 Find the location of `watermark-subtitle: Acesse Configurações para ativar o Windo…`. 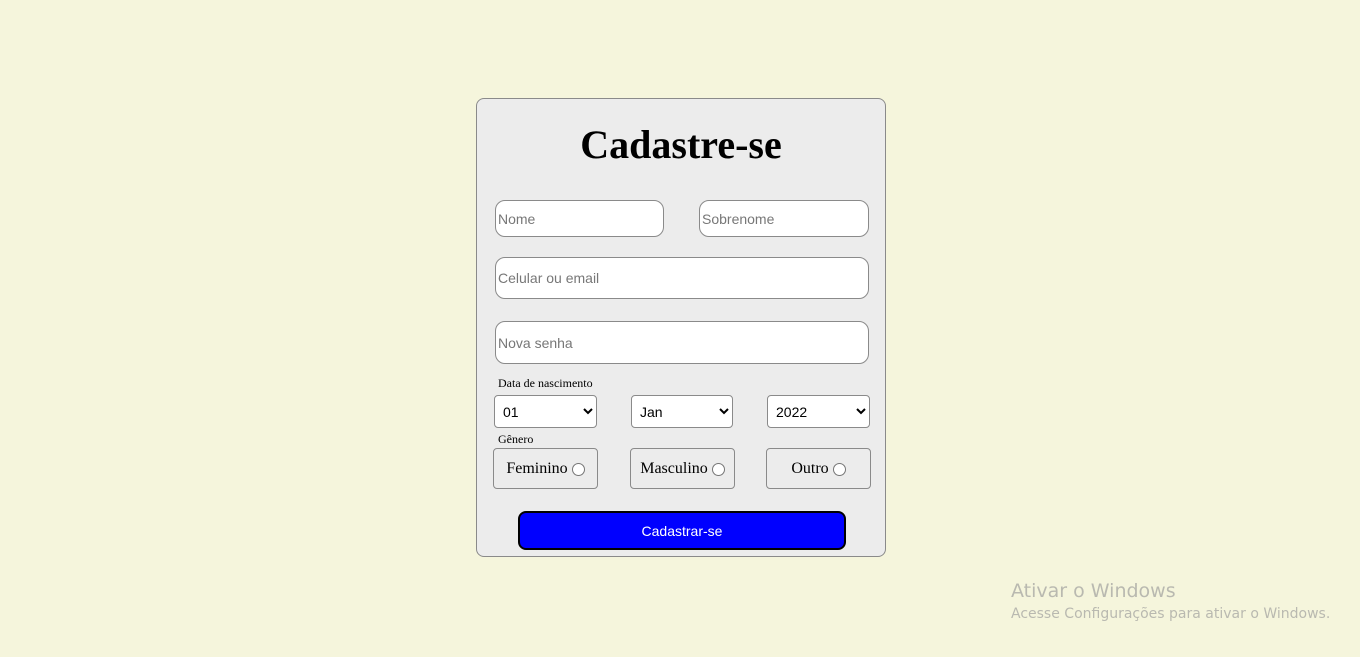

watermark-subtitle: Acesse Configurações para ativar o Windo… is located at coordinates (1171, 614).